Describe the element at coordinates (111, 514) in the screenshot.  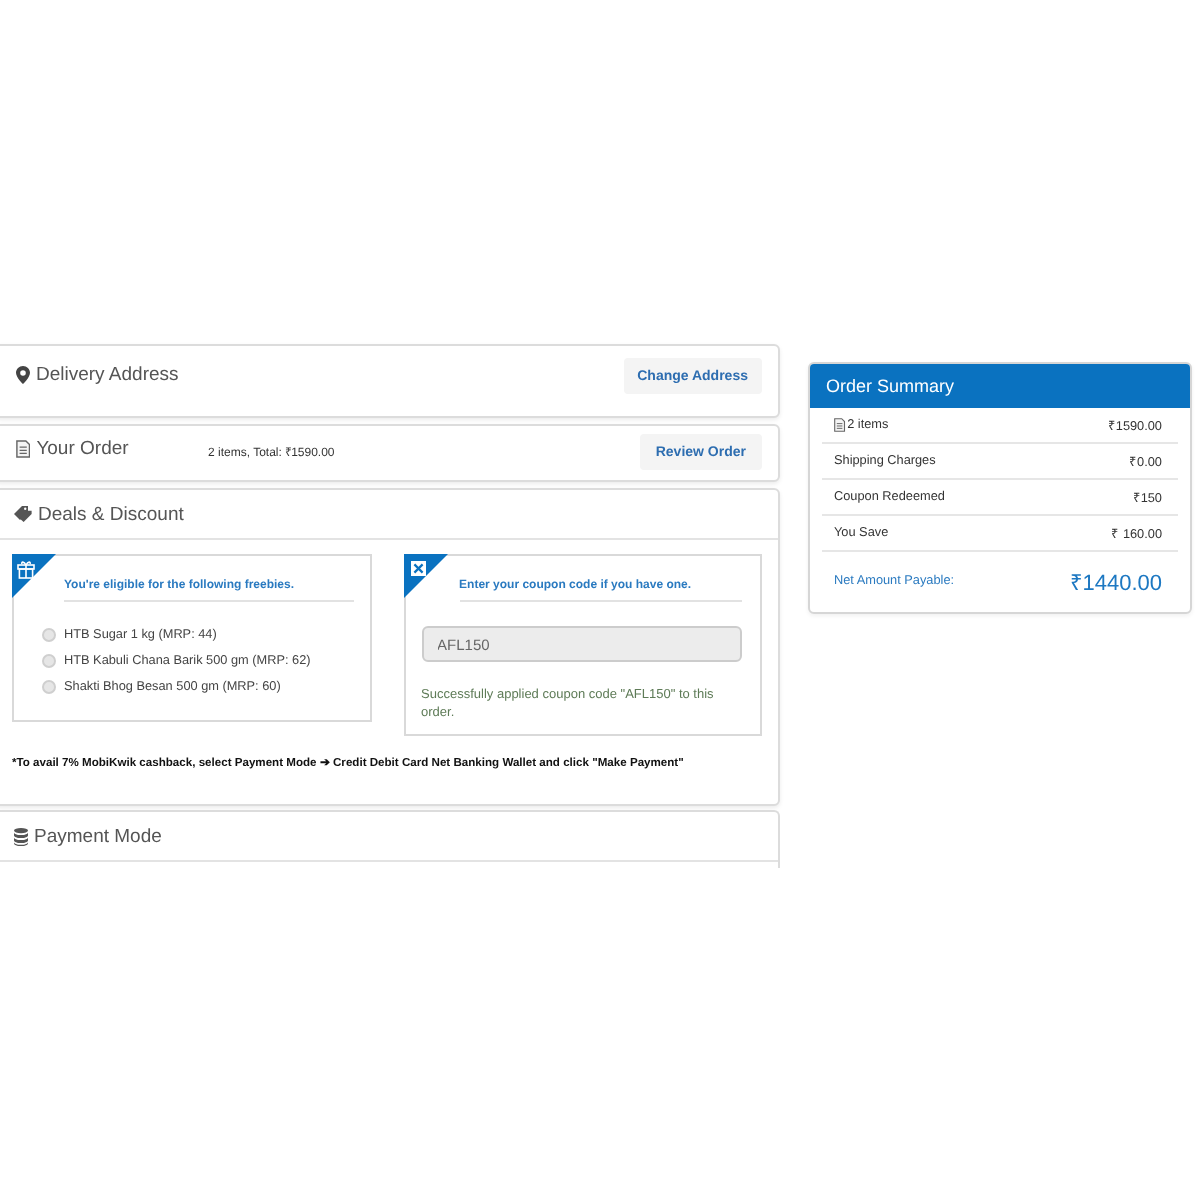
I see `section-title: Deals & Discount` at that location.